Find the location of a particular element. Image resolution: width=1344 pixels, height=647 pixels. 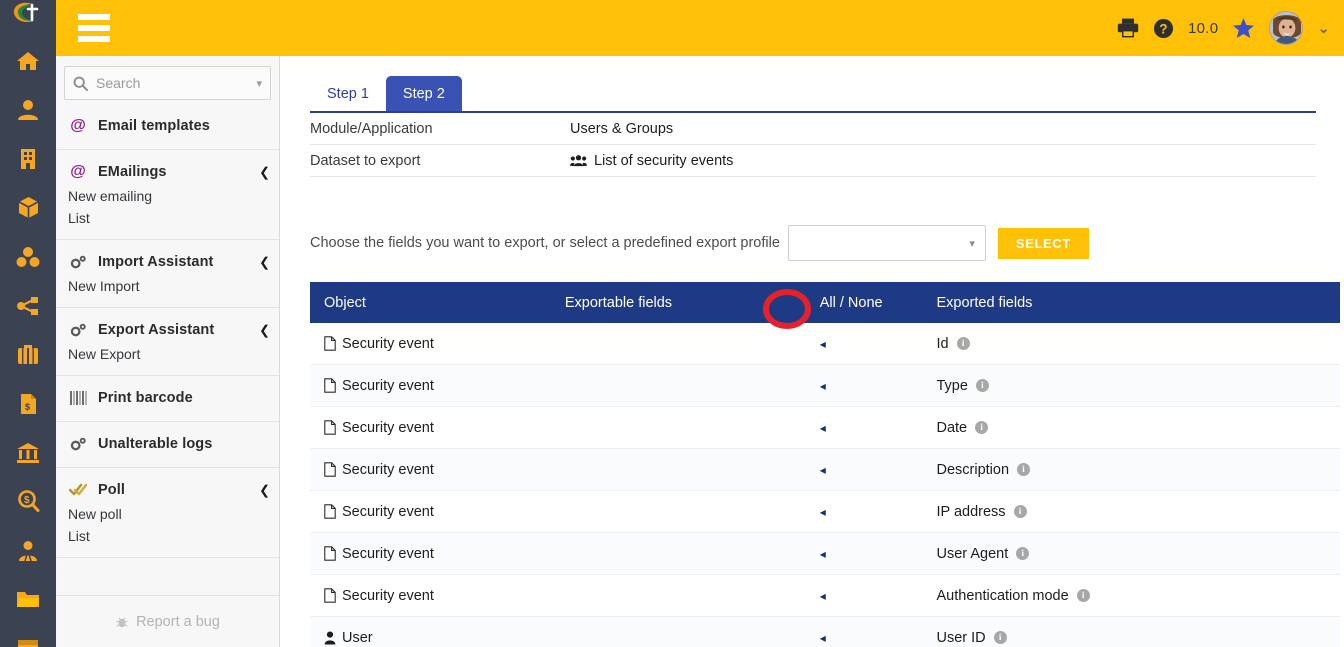

search-money-icon: $ is located at coordinates (28, 501).